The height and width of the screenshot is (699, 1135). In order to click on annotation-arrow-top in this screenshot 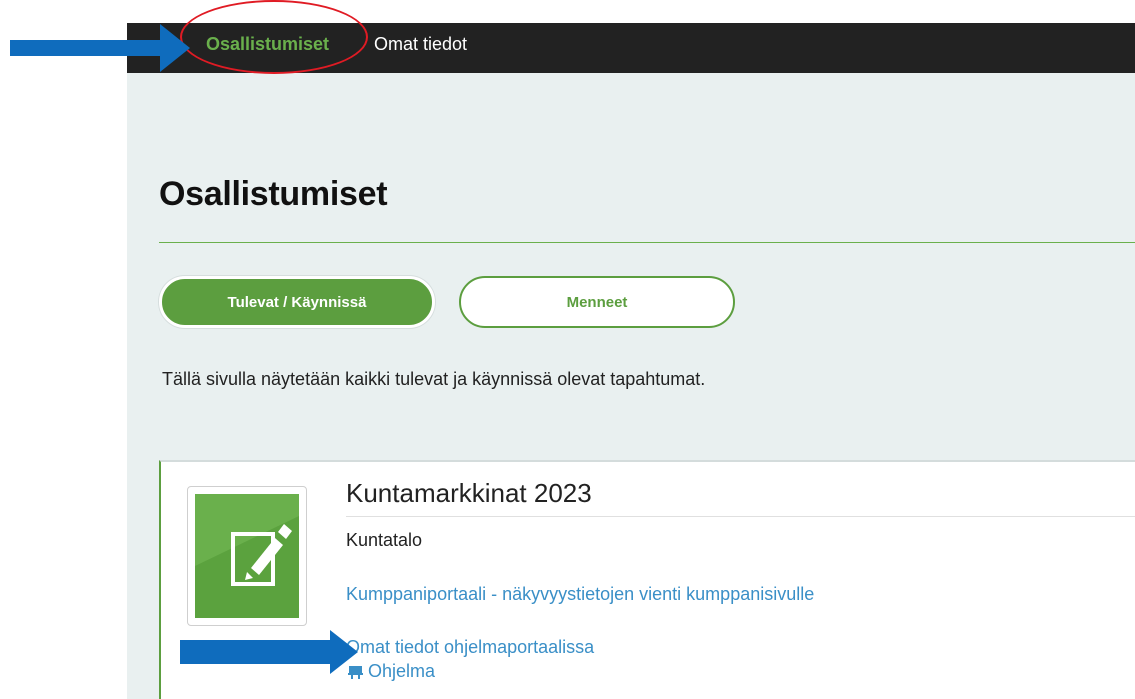, I will do `click(100, 48)`.